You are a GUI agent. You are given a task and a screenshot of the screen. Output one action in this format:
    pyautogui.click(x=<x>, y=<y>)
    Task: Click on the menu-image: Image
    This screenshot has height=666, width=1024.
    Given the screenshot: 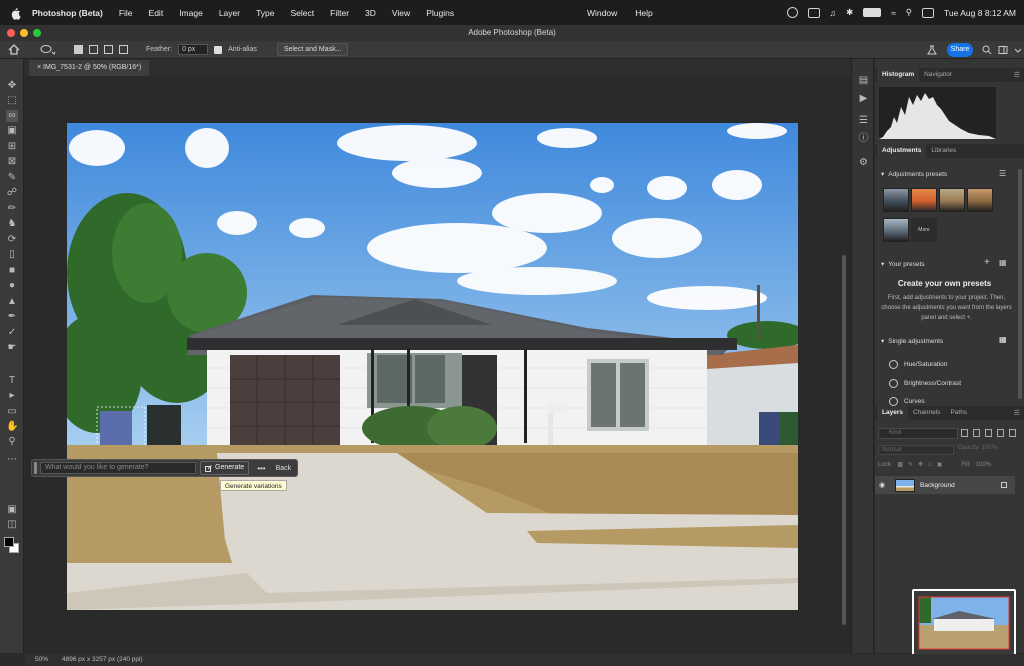 What is the action you would take?
    pyautogui.click(x=191, y=13)
    